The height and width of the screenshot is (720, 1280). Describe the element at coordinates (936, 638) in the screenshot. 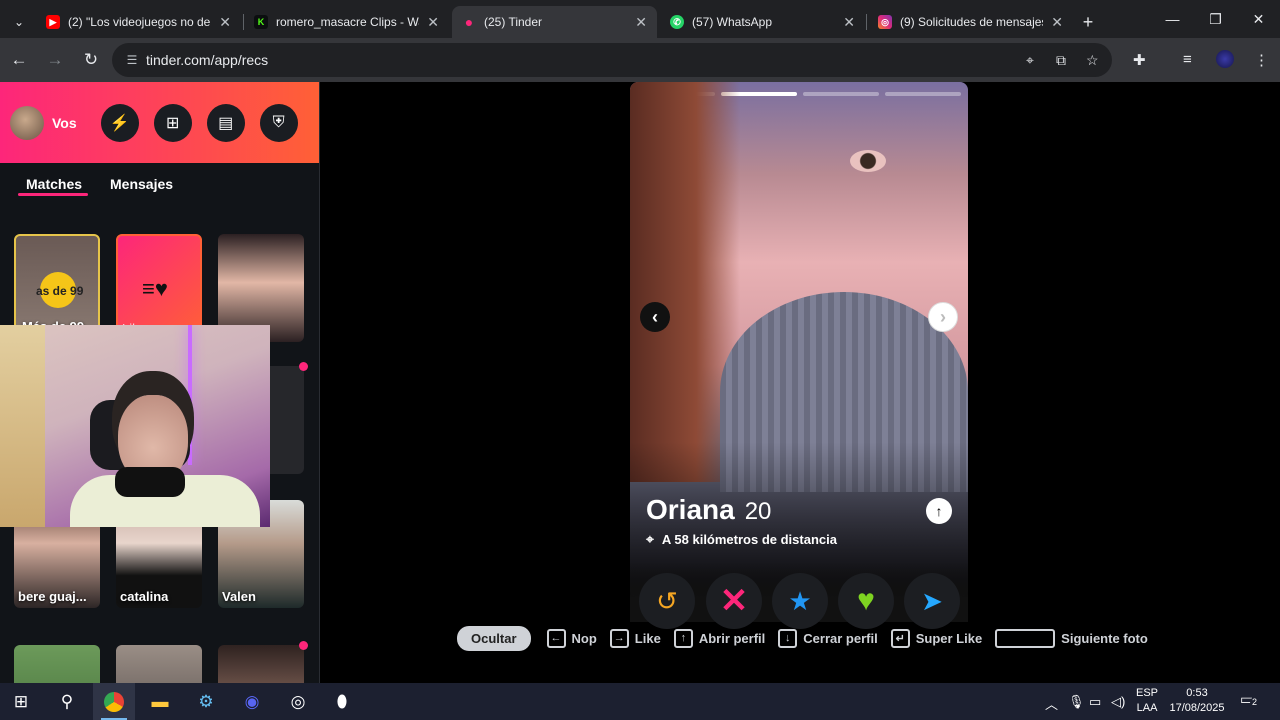

I see `shortcut-superlike: ↵ Super Like` at that location.